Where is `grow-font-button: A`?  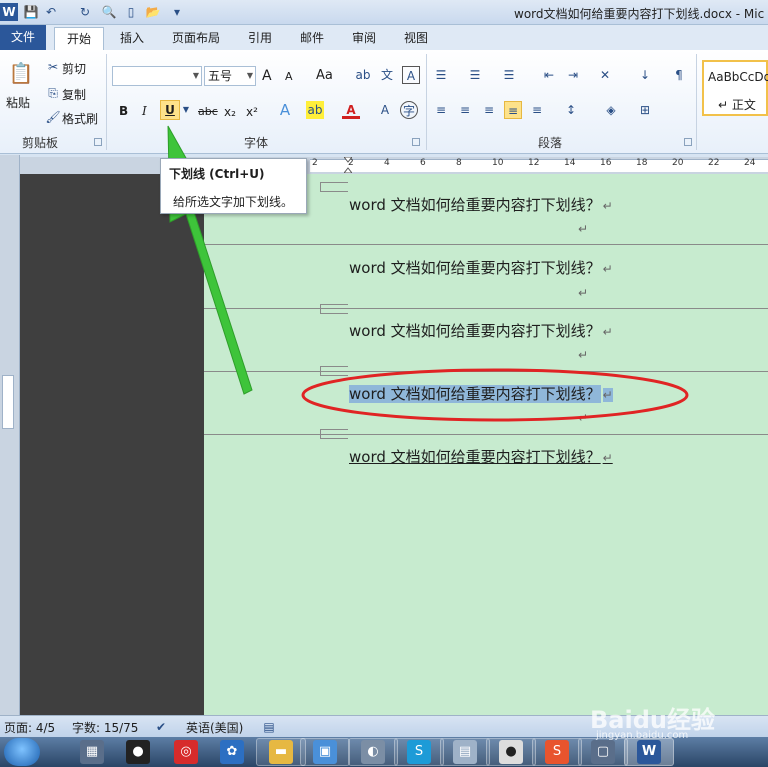
grow-font-button: A is located at coordinates (267, 76).